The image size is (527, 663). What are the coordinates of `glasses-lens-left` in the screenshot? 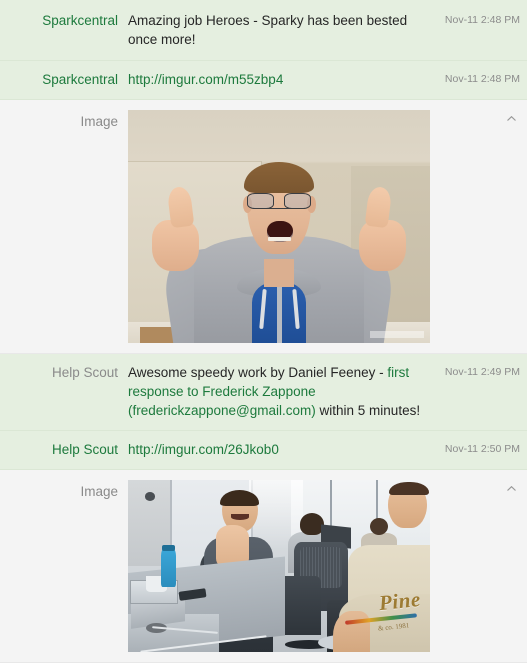 It's located at (260, 200).